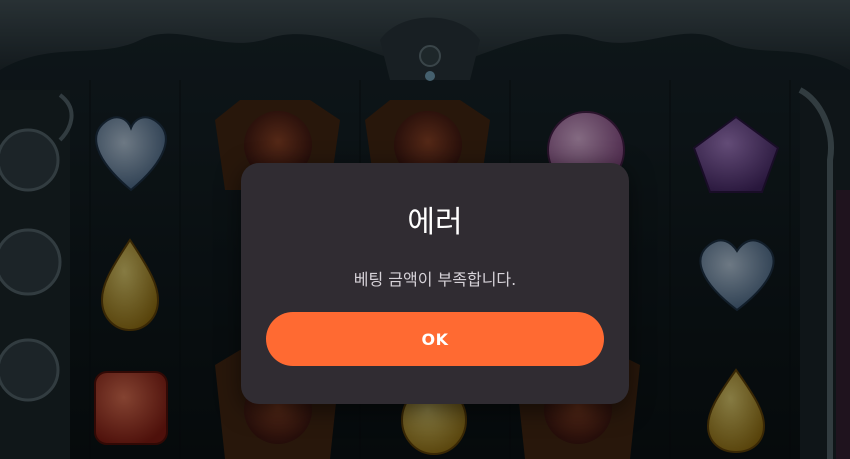 This screenshot has width=850, height=459. What do you see at coordinates (435, 279) in the screenshot?
I see `dialog-message: 베팅 금액이 부족합니다.` at bounding box center [435, 279].